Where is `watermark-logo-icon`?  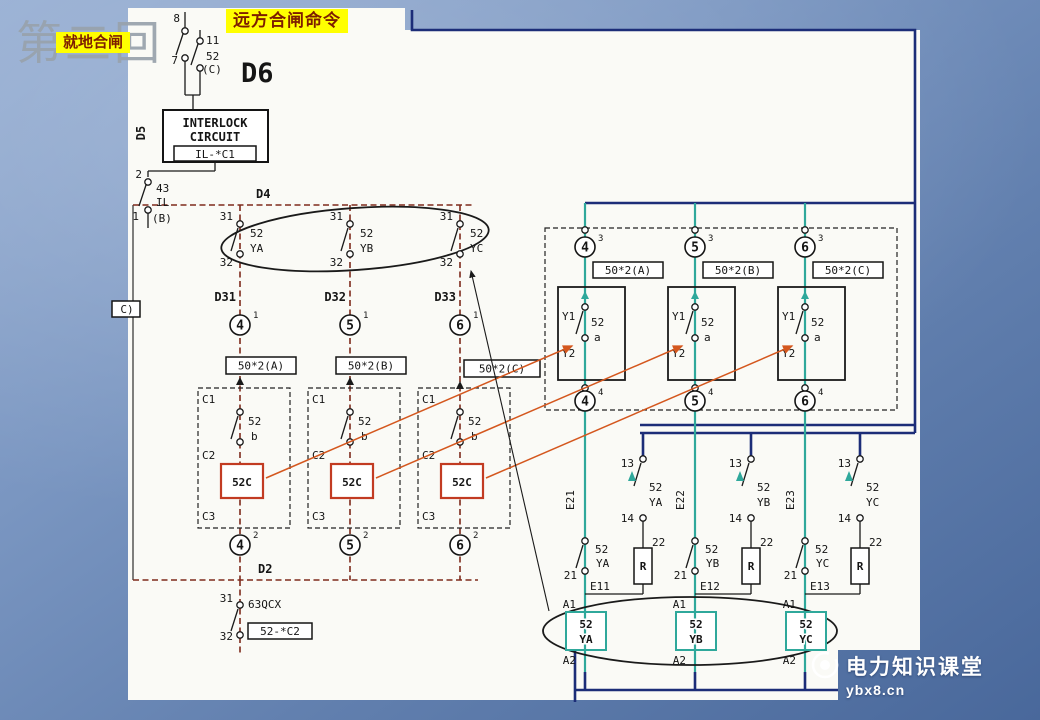
watermark-logo-icon is located at coordinates (825, 665).